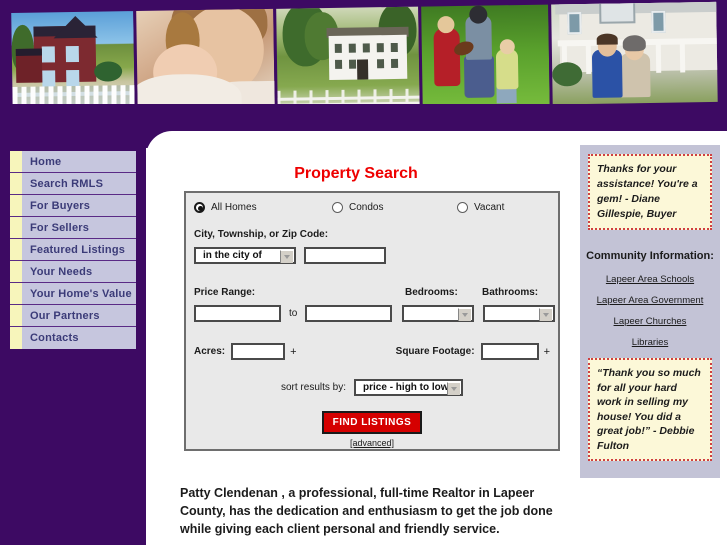 The image size is (727, 545). What do you see at coordinates (293, 351) in the screenshot?
I see `acres-plus-sign: +` at bounding box center [293, 351].